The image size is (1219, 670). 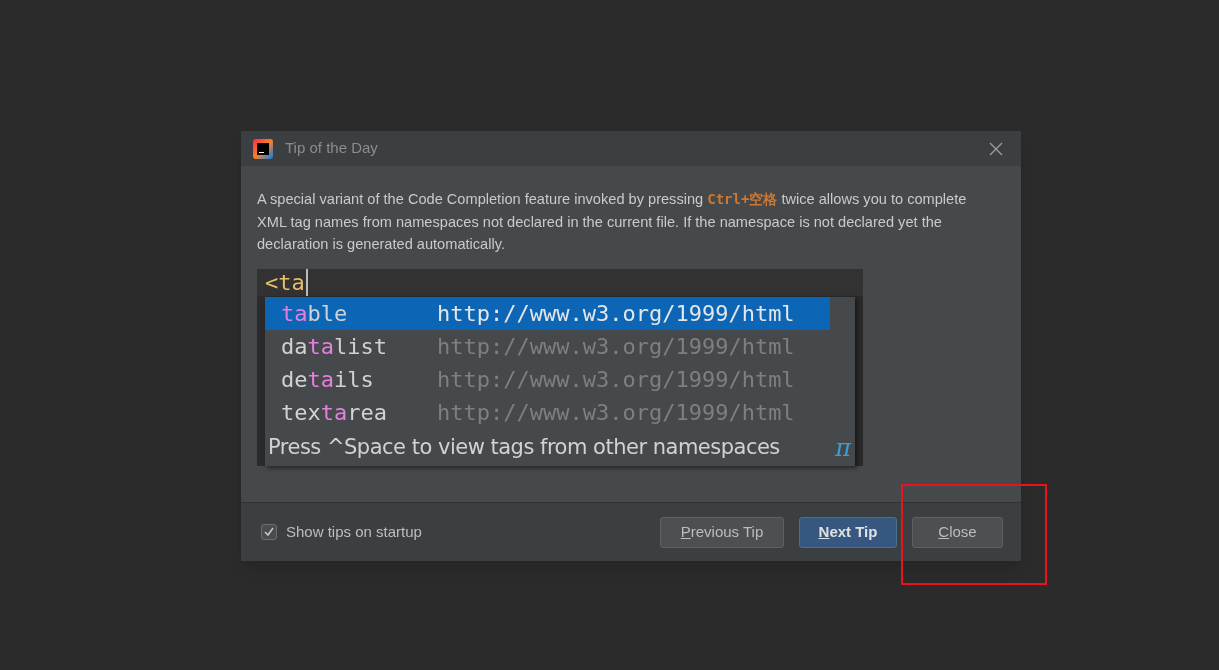 What do you see at coordinates (616, 313) in the screenshot?
I see `namespace-text: http://www.w3.org/1999/html` at bounding box center [616, 313].